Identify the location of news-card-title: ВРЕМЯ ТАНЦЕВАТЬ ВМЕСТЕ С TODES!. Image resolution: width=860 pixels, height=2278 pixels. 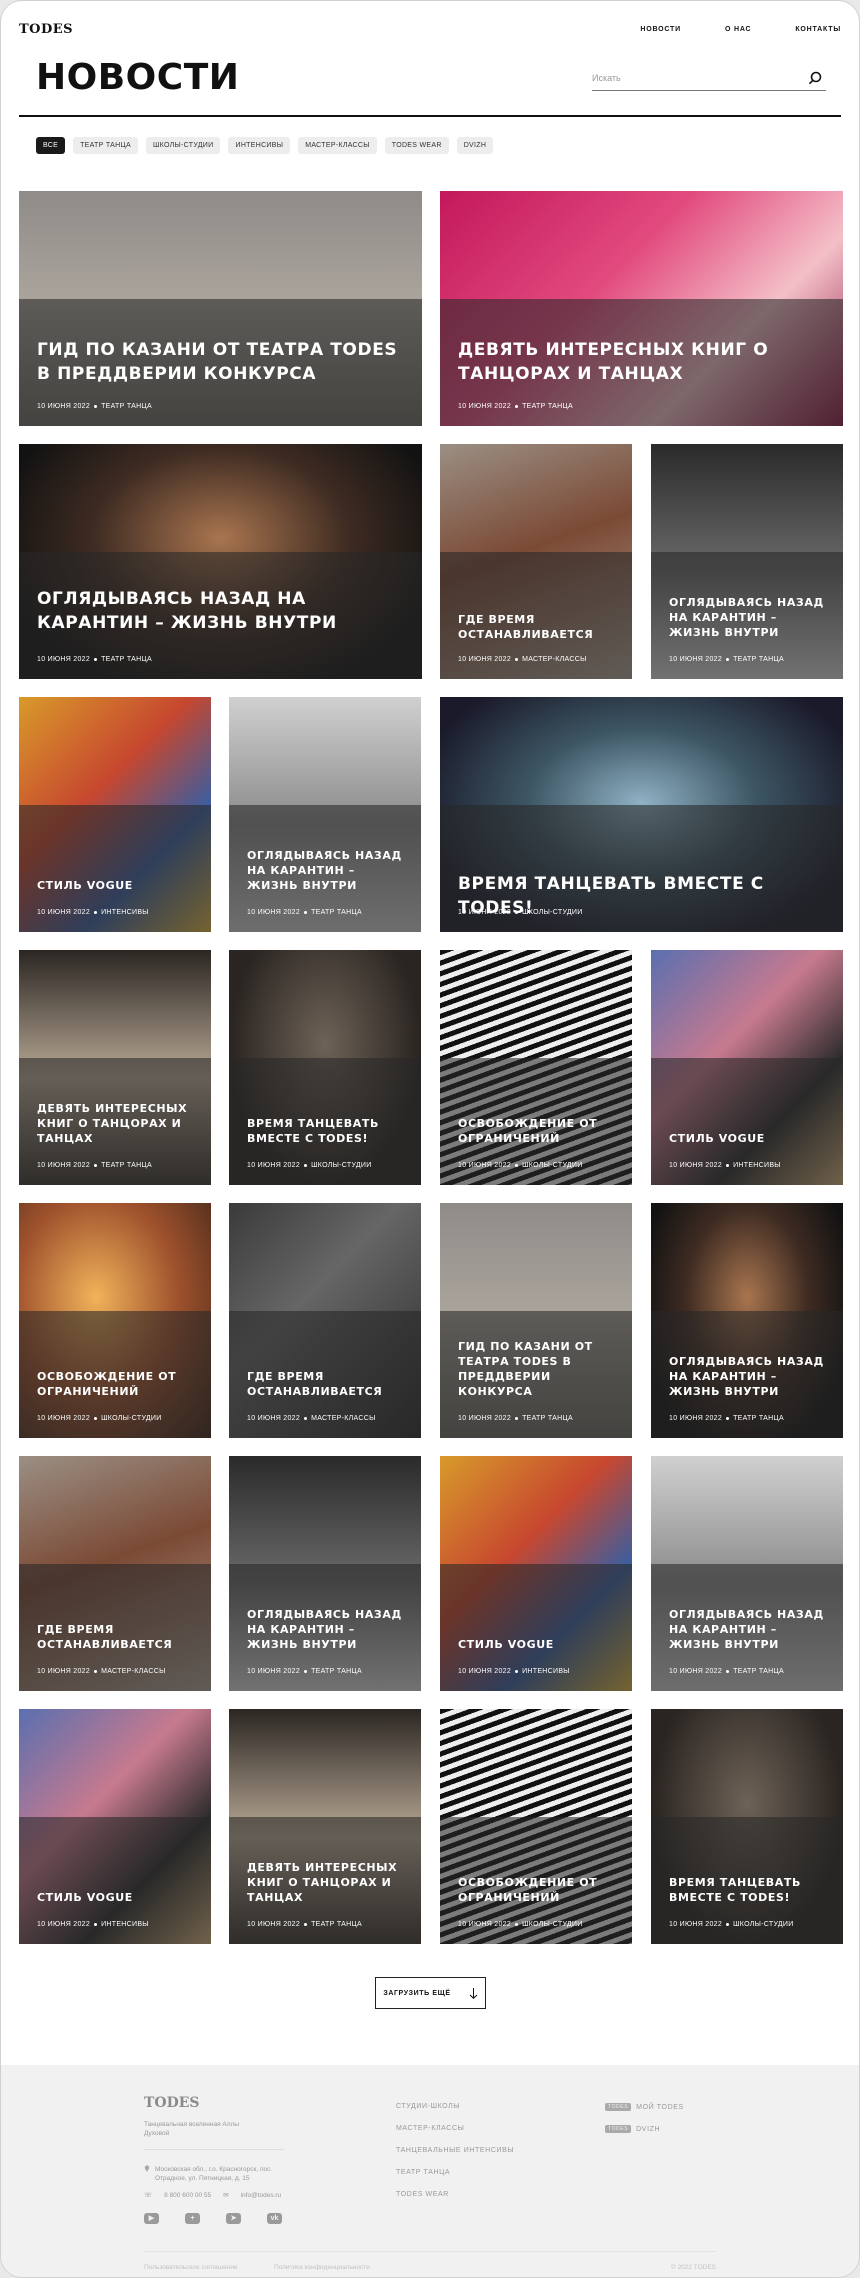
(735, 1890).